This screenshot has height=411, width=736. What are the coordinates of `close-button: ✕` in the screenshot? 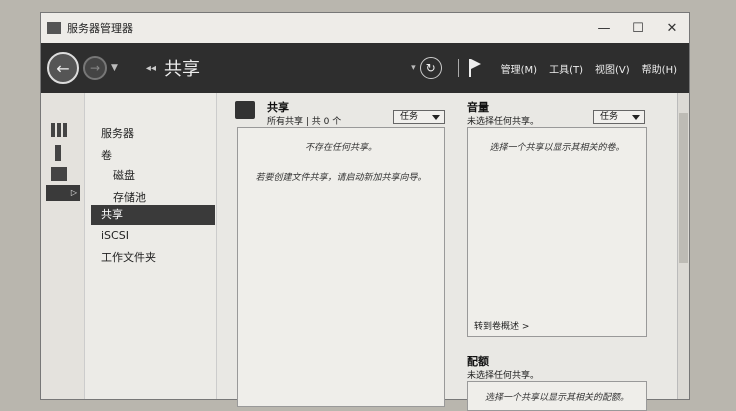 It's located at (672, 28).